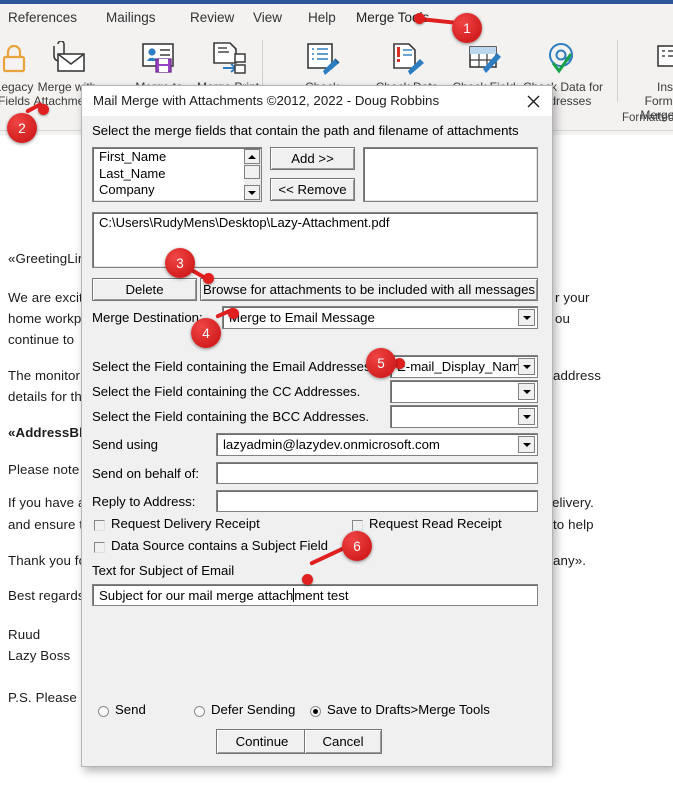  I want to click on list-item: Last_Name, so click(177, 174).